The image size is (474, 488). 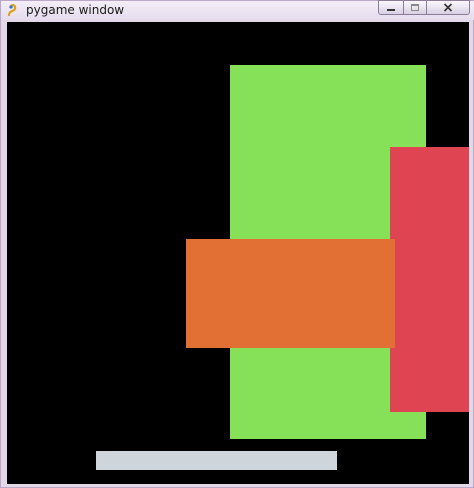 I want to click on minimize-button, so click(x=391, y=7).